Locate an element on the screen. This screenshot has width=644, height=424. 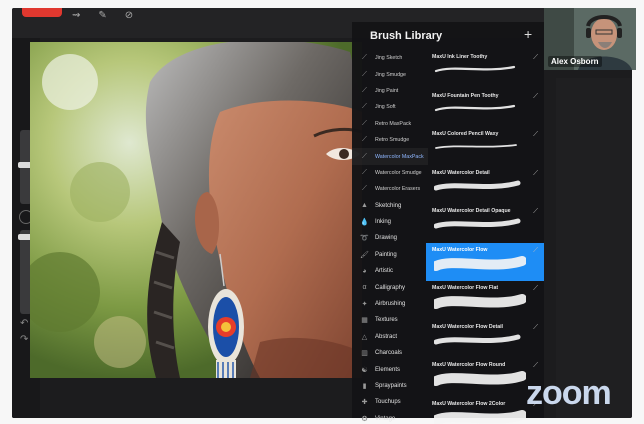
brush-set-label: Elements is located at coordinates (388, 369).